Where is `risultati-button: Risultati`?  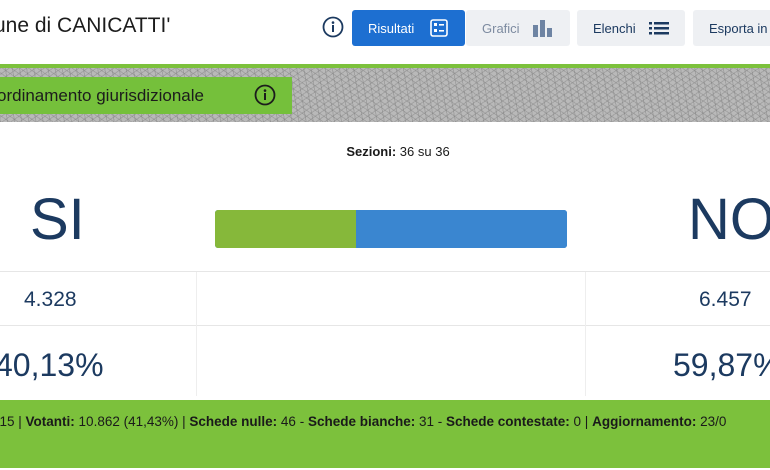
risultati-button: Risultati is located at coordinates (408, 28).